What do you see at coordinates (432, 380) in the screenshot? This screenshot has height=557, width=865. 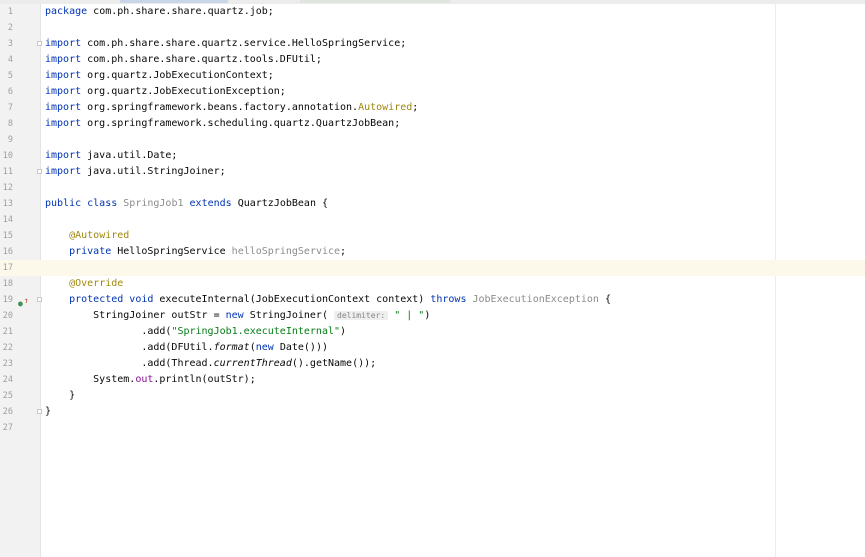 I see `code-line: 24 System.out.println(outStr);` at bounding box center [432, 380].